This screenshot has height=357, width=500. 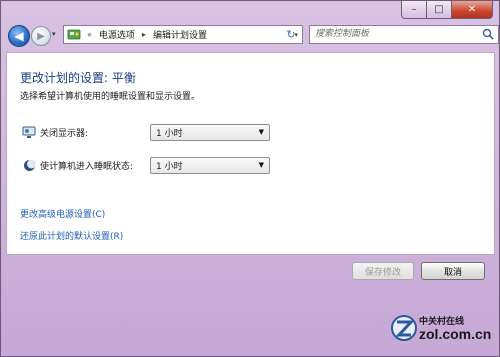 I want to click on address-overflow: «, so click(x=89, y=34).